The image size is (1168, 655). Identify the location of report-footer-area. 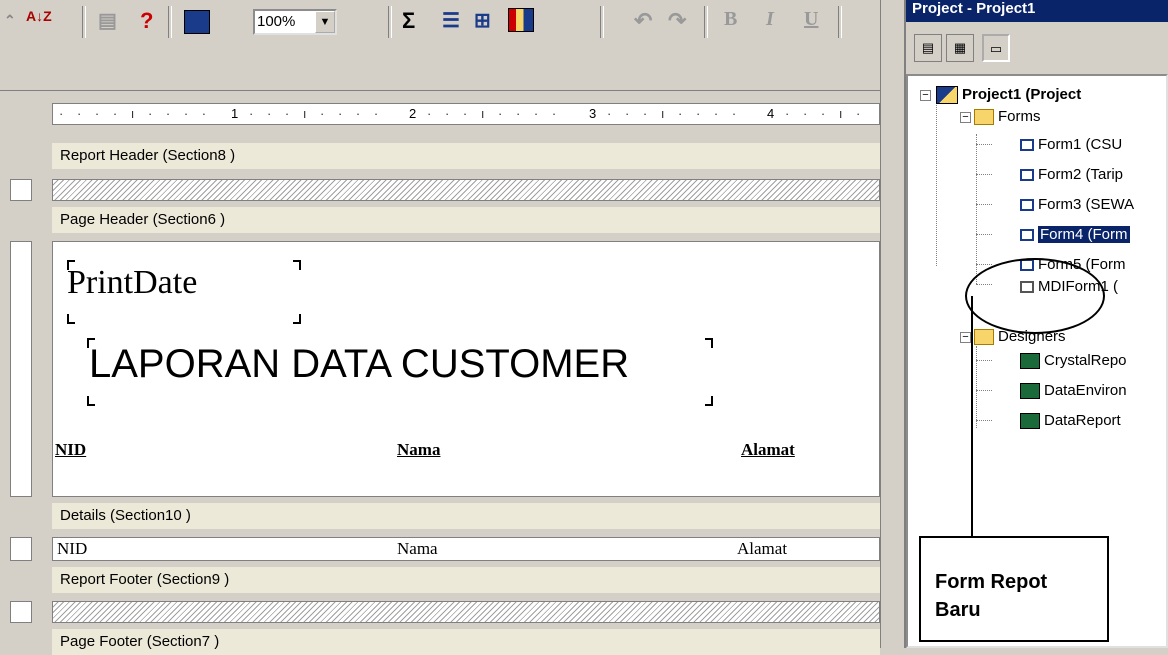
(466, 612).